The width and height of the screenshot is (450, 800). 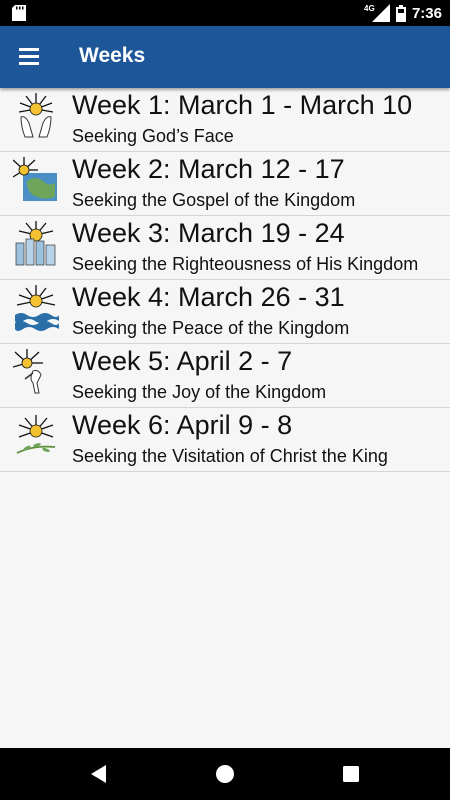 What do you see at coordinates (28, 371) in the screenshot?
I see `dancer-sunburst-icon` at bounding box center [28, 371].